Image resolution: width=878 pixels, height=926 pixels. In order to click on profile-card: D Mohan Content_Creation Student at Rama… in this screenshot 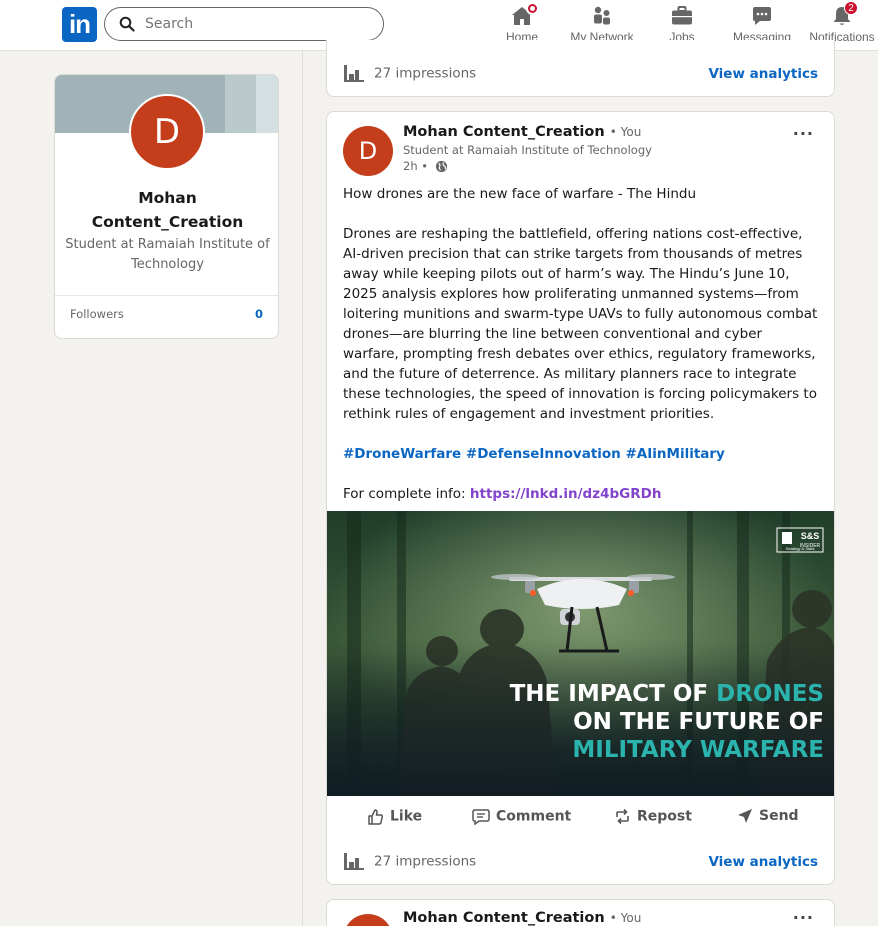, I will do `click(166, 206)`.